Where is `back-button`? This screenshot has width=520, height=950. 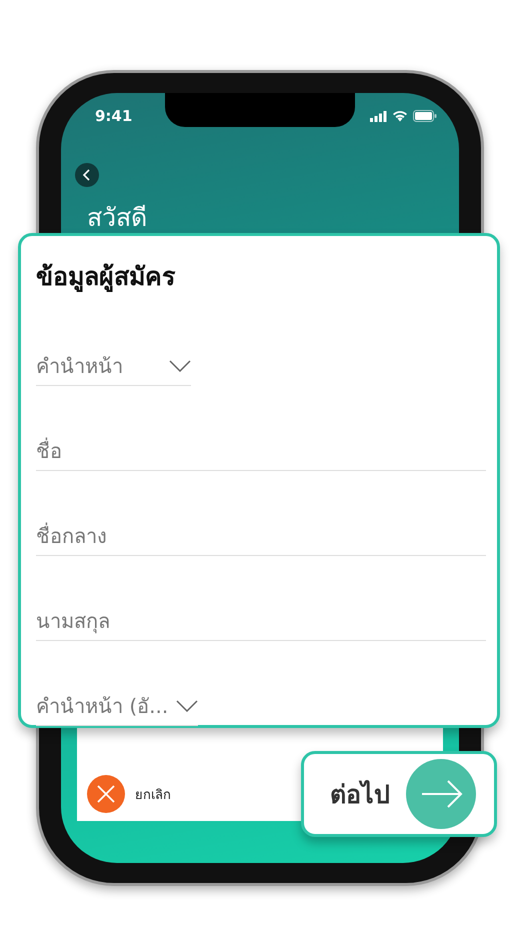 back-button is located at coordinates (87, 175).